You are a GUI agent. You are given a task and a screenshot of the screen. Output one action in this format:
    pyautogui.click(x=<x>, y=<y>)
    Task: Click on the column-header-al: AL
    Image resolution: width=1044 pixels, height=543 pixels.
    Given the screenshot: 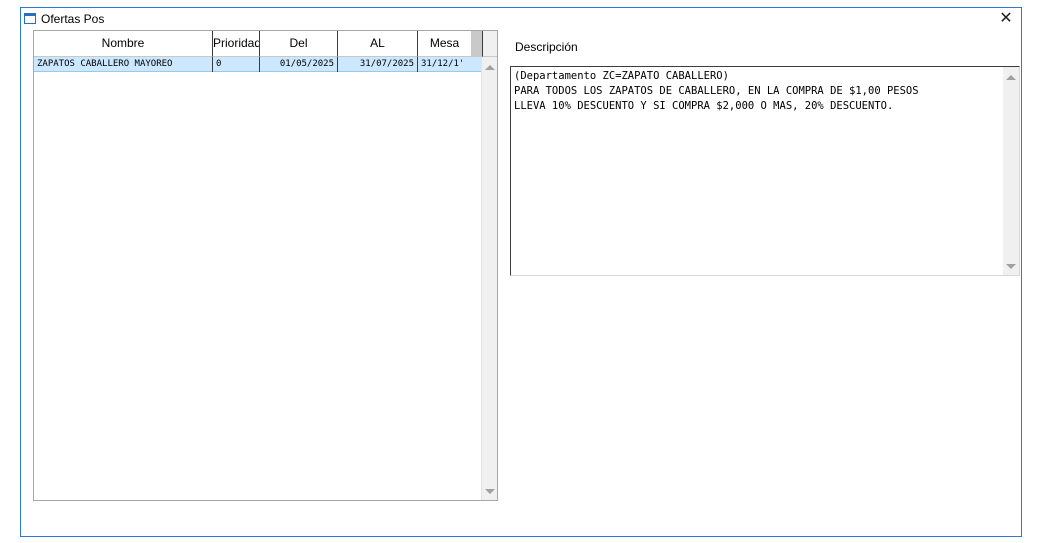 What is the action you would take?
    pyautogui.click(x=378, y=44)
    